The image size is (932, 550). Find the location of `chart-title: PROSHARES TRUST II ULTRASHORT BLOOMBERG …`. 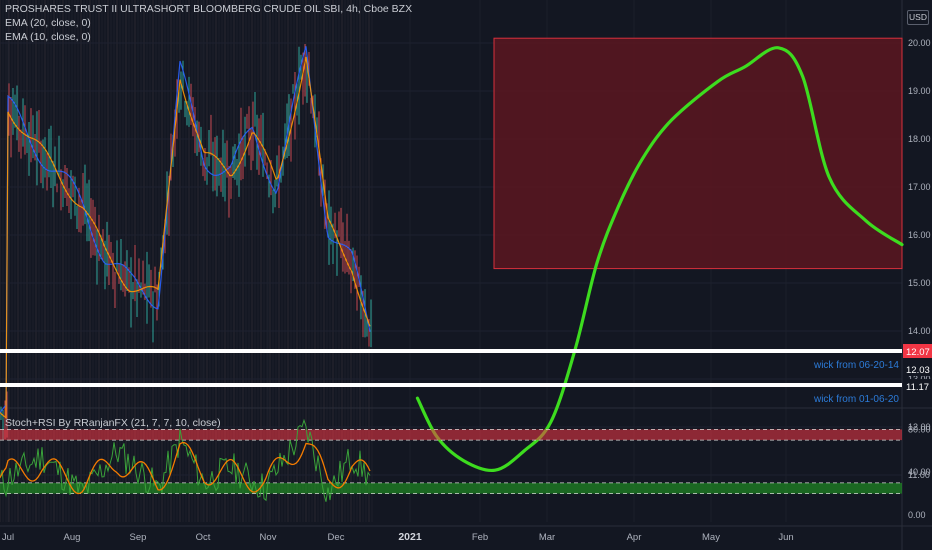

chart-title: PROSHARES TRUST II ULTRASHORT BLOOMBERG … is located at coordinates (209, 9).